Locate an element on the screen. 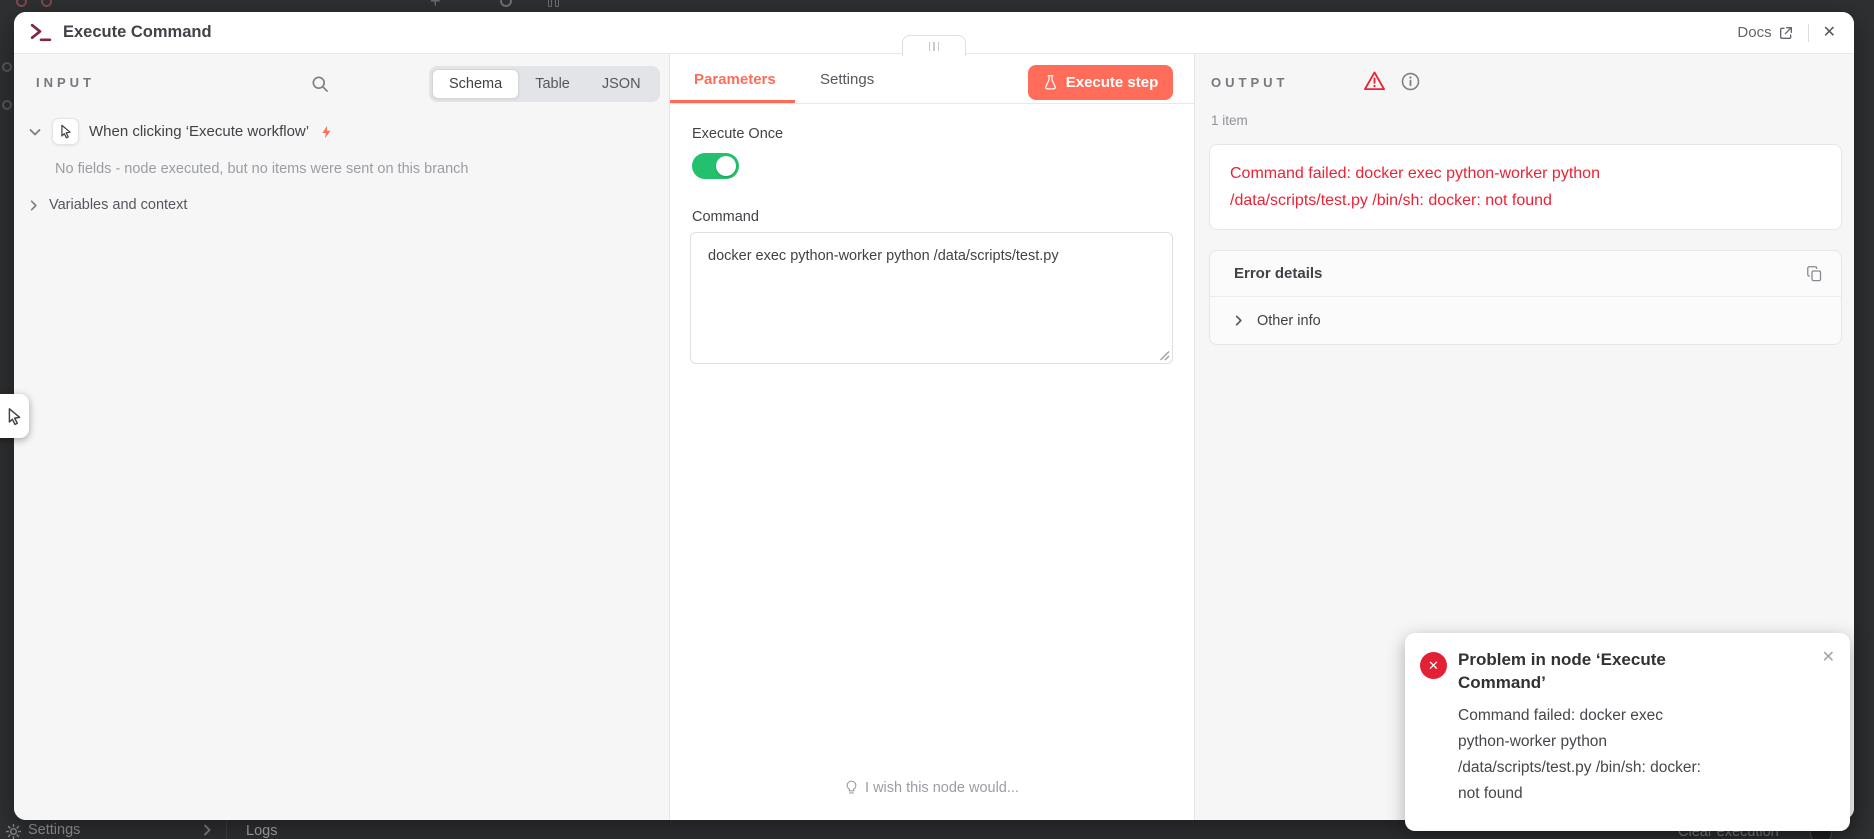 The width and height of the screenshot is (1874, 839). tab-table: Table is located at coordinates (552, 84).